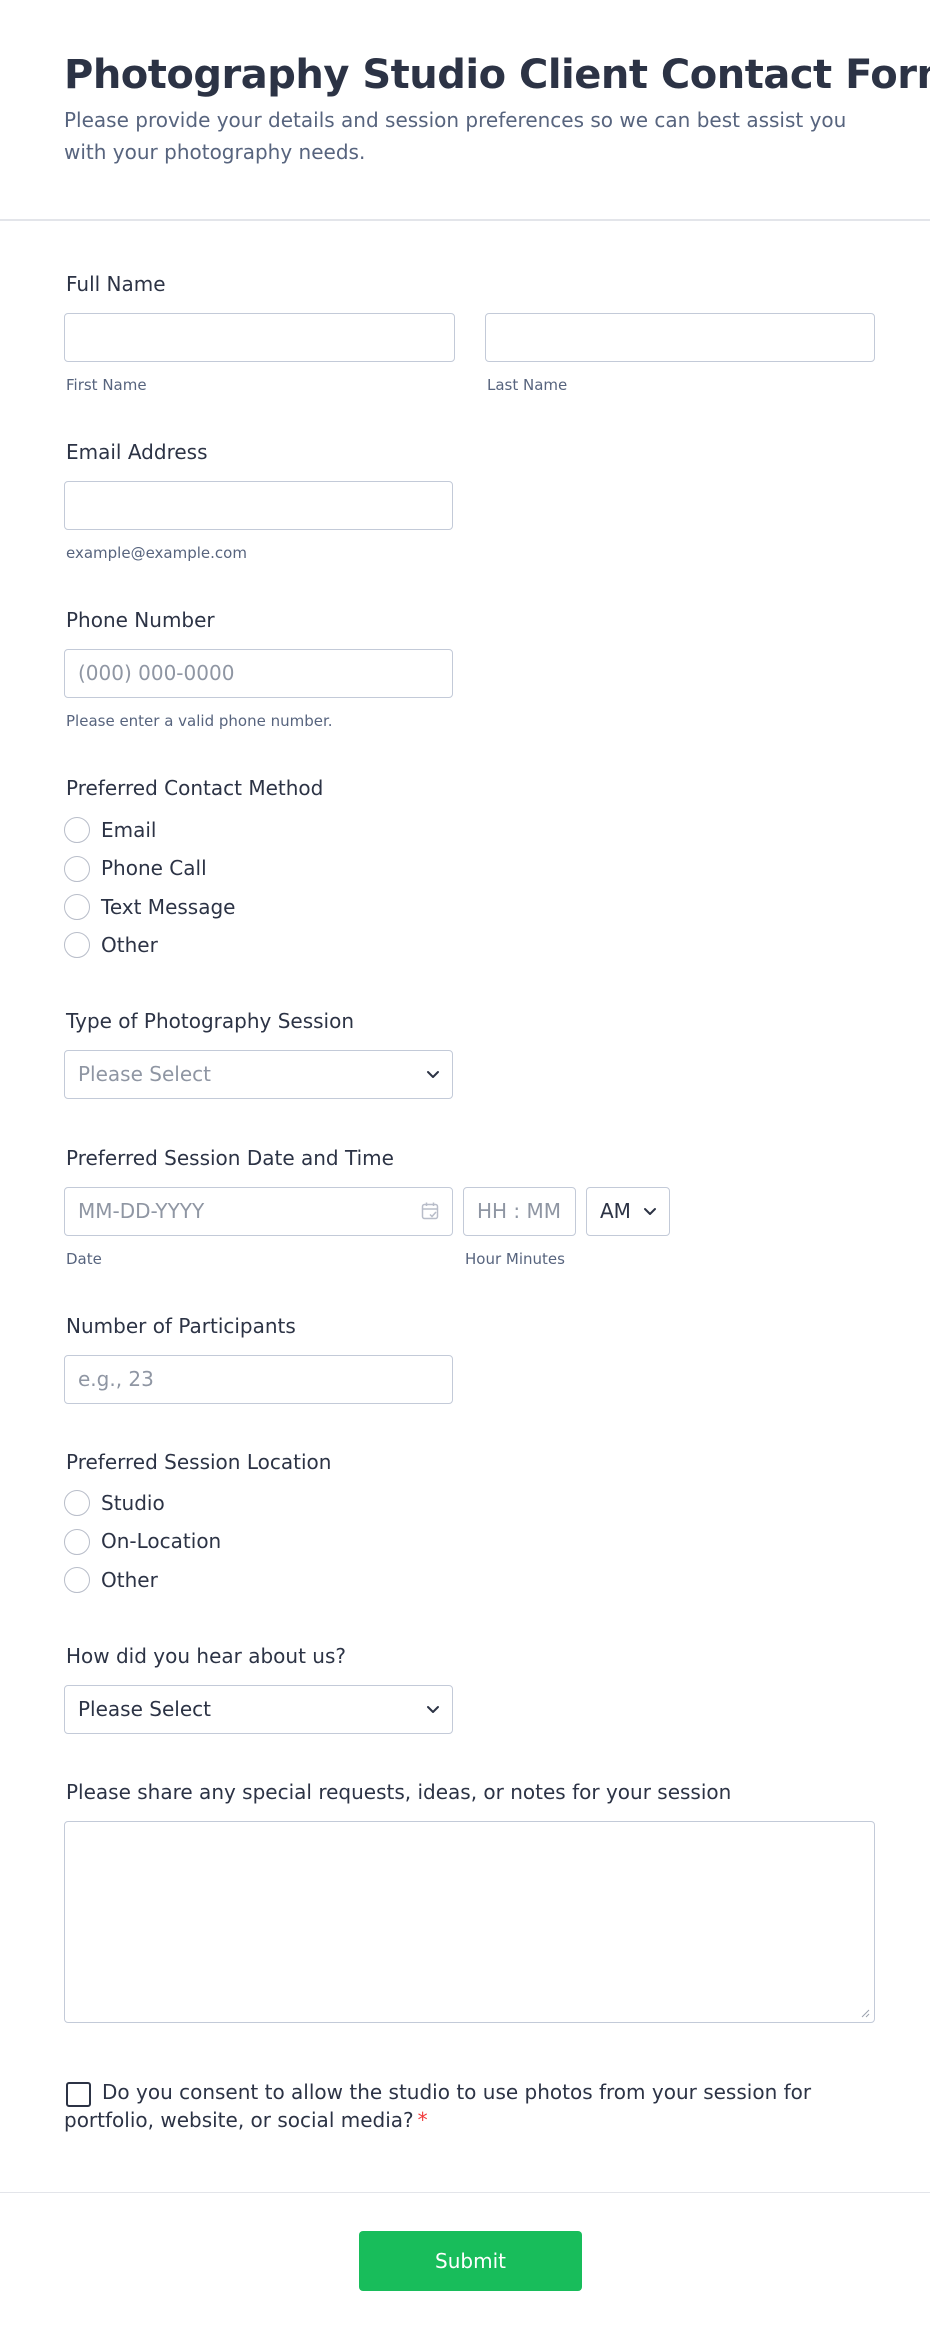  What do you see at coordinates (470, 2261) in the screenshot?
I see `submit-button: Submit` at bounding box center [470, 2261].